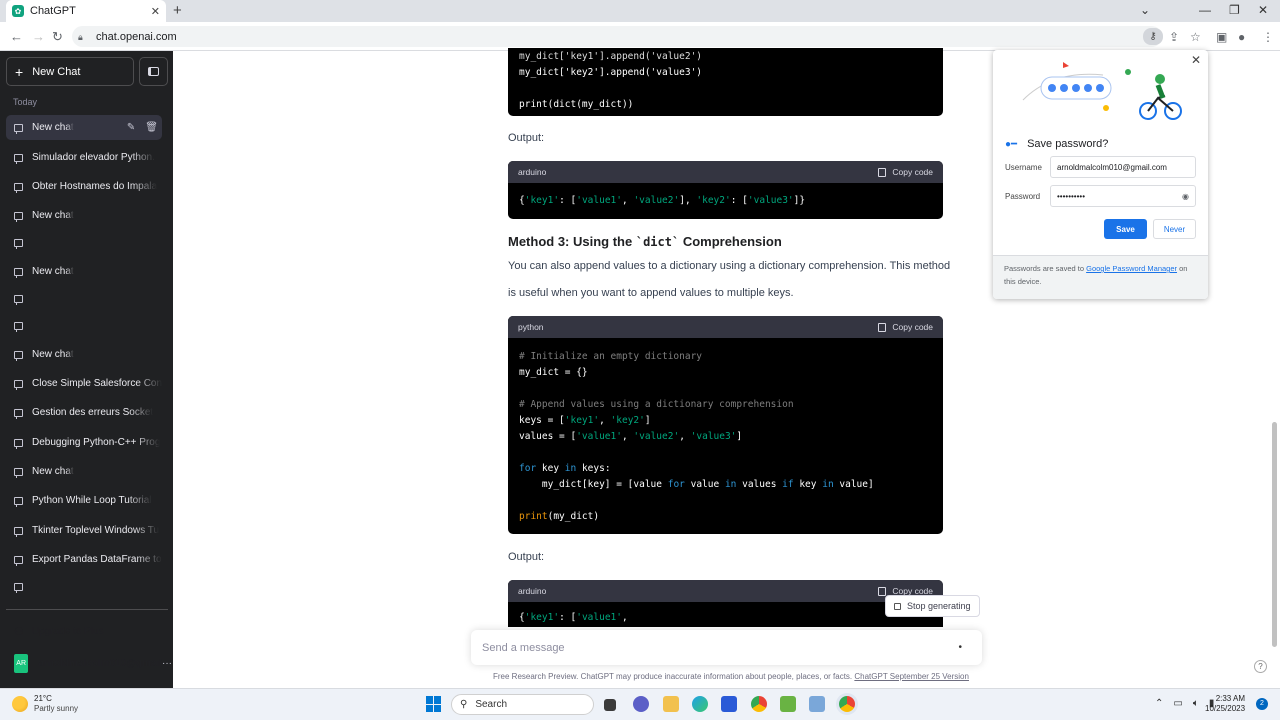  I want to click on chat-item: Gestion des erreurs Socket, so click(84, 412).